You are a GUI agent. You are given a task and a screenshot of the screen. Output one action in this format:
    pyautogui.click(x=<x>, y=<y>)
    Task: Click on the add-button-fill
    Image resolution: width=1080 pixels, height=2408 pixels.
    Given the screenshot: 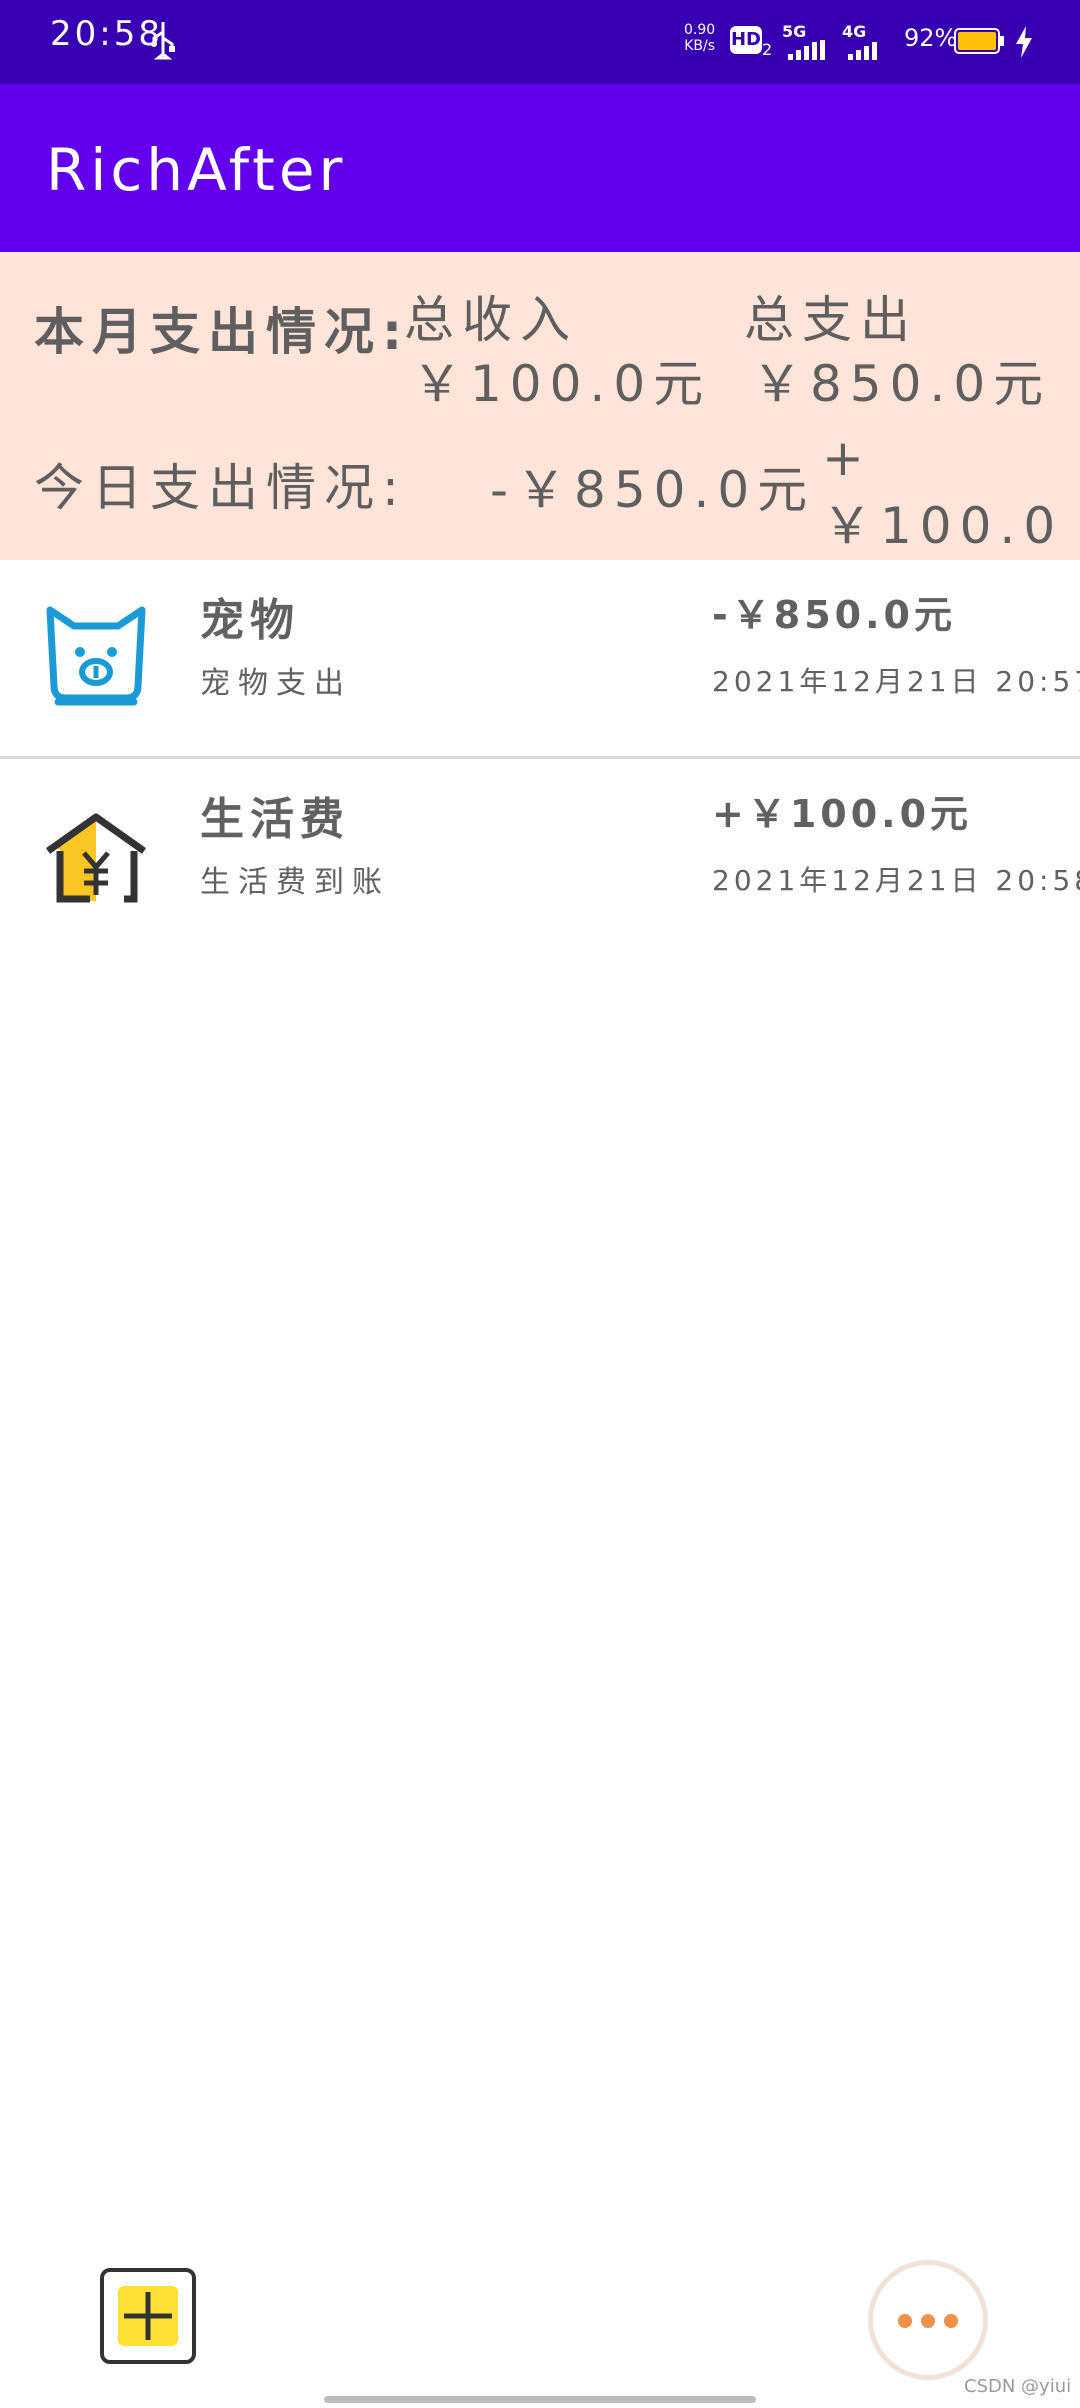 What is the action you would take?
    pyautogui.click(x=148, y=2316)
    